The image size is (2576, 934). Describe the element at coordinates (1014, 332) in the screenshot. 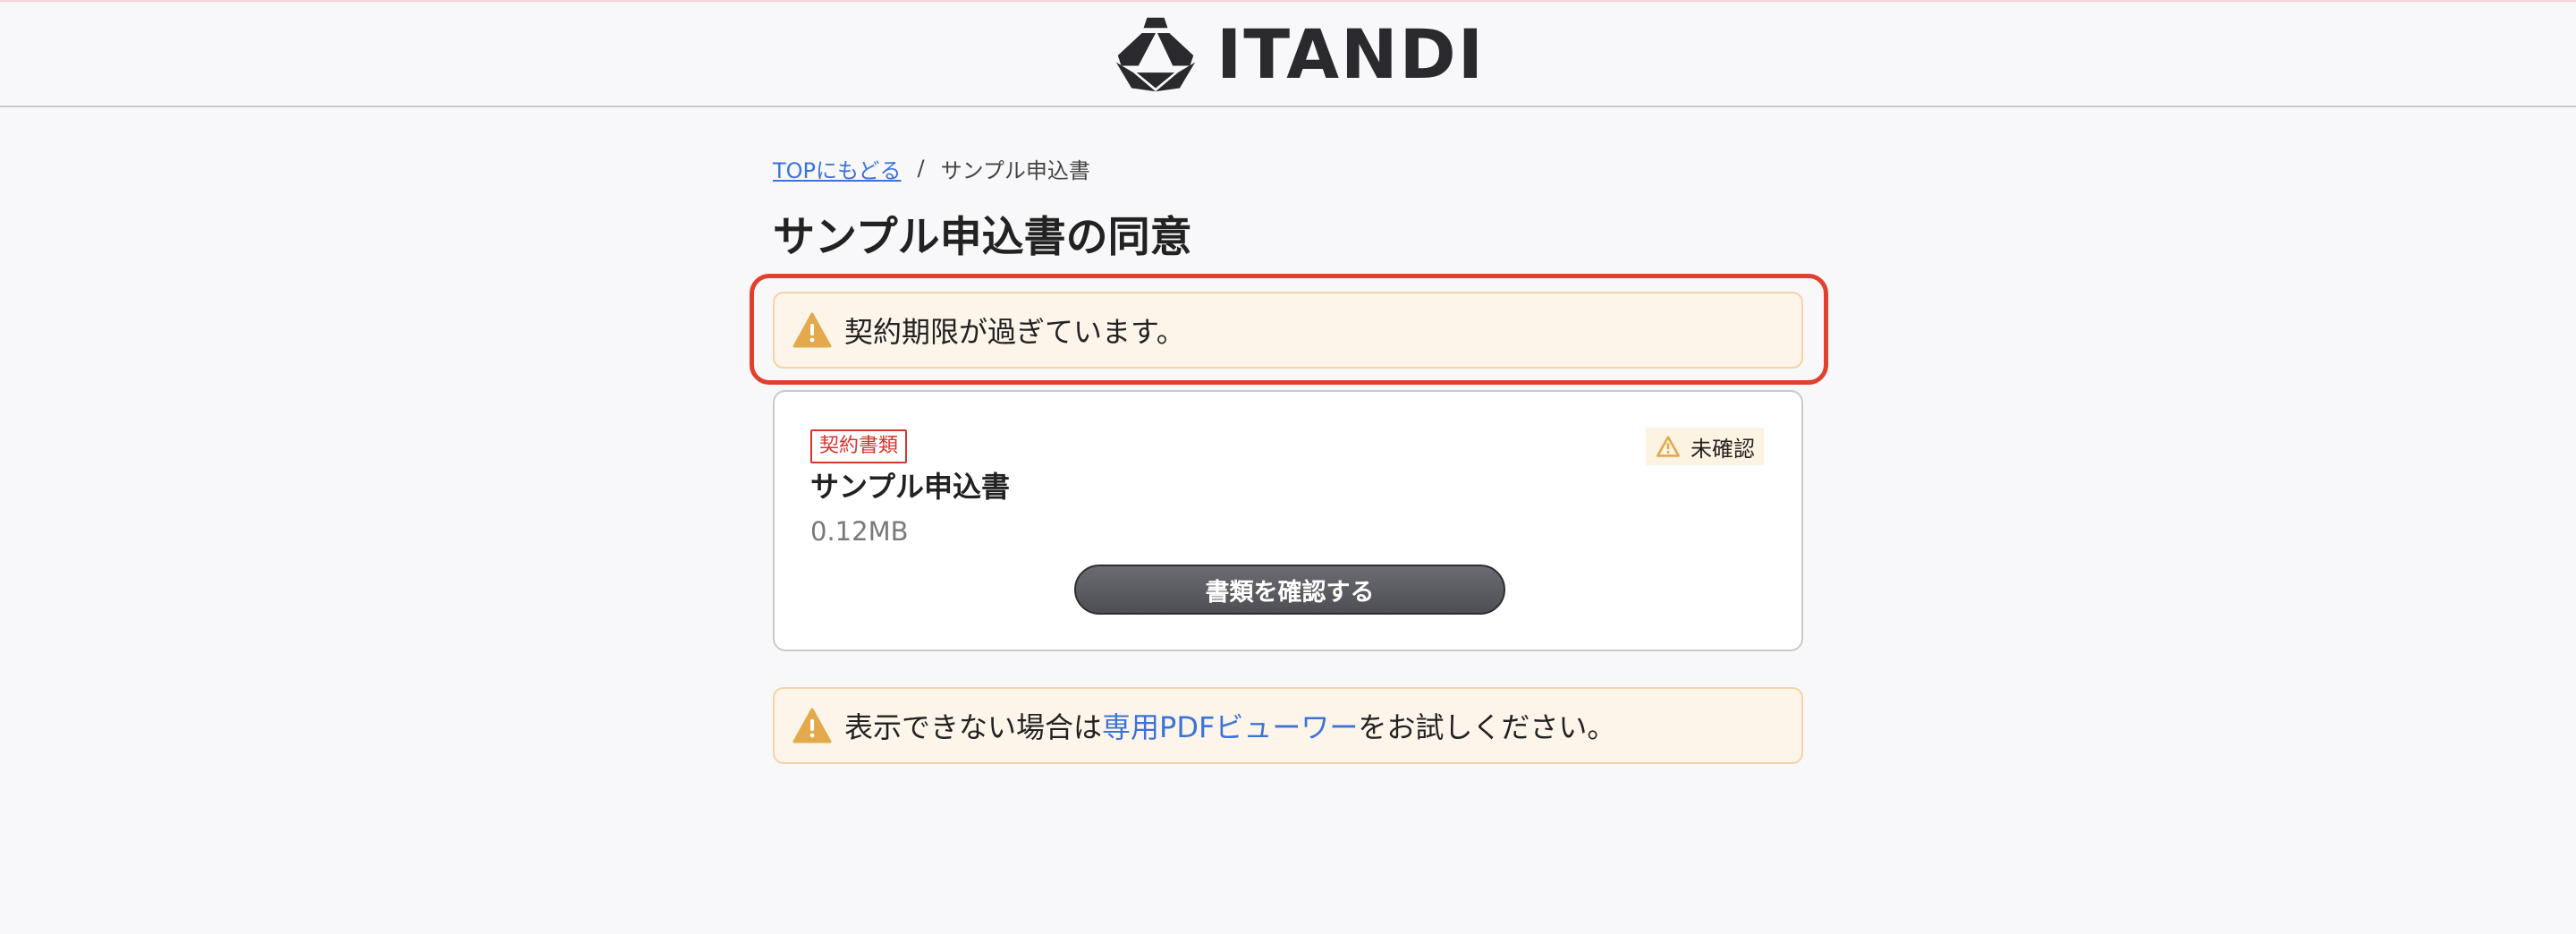

I see `expired-alert-text: 契約期限が過ぎています。` at that location.